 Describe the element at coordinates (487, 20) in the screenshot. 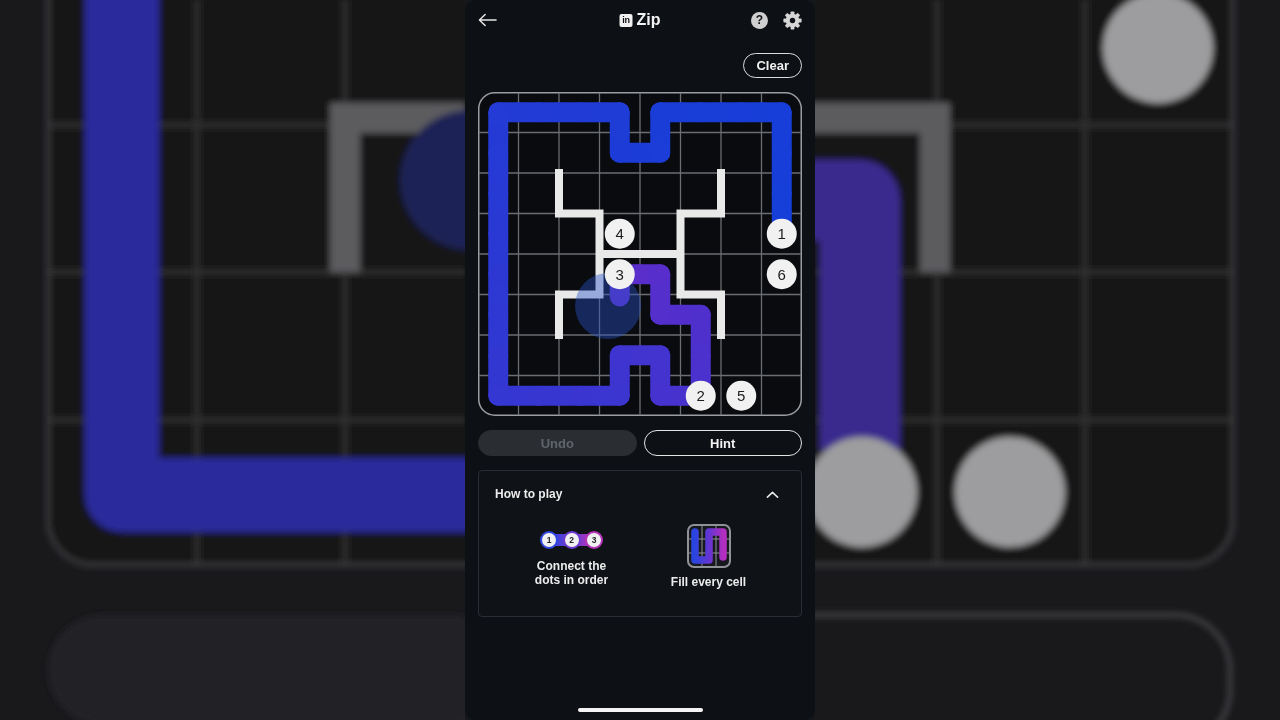

I see `back-arrow-icon` at that location.